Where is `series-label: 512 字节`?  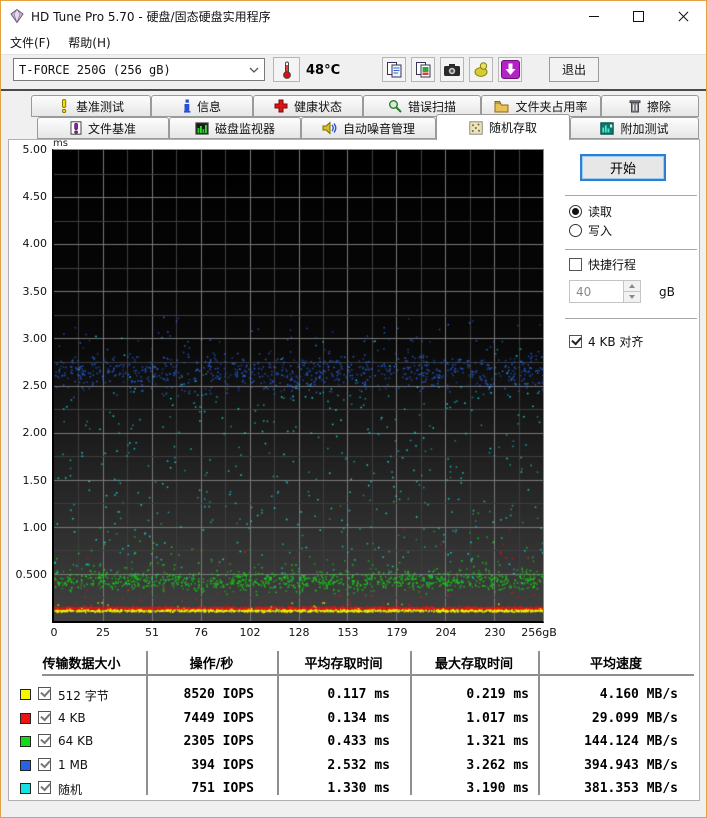
series-label: 512 字节 is located at coordinates (83, 696).